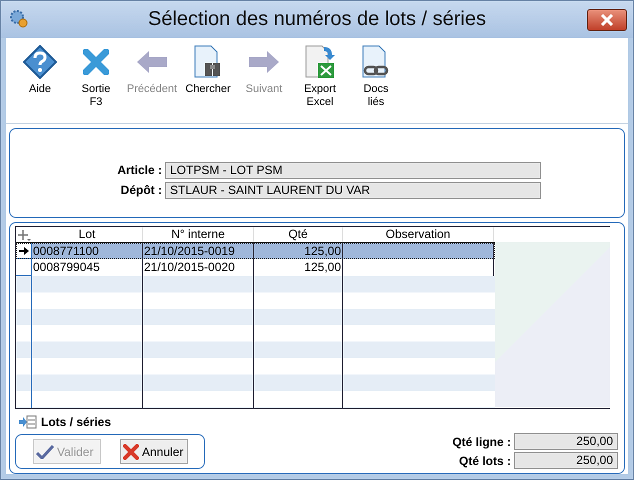 The width and height of the screenshot is (634, 487). I want to click on table-row: 0008799045 21/10/2015-0020 125,00, so click(255, 267).